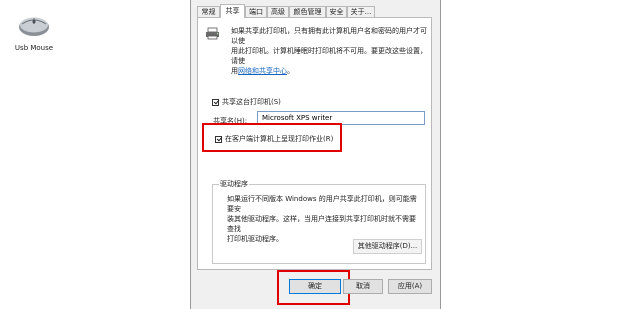 This screenshot has width=620, height=309. What do you see at coordinates (410, 286) in the screenshot?
I see `apply-button: 应用(A)` at bounding box center [410, 286].